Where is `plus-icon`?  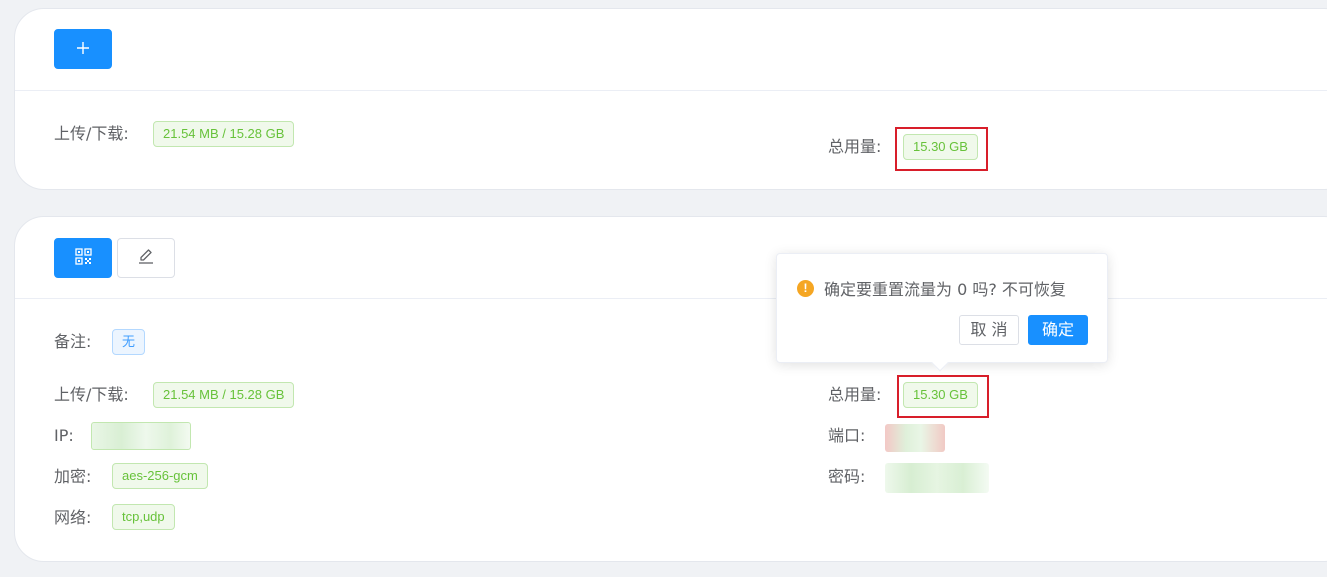 plus-icon is located at coordinates (83, 49).